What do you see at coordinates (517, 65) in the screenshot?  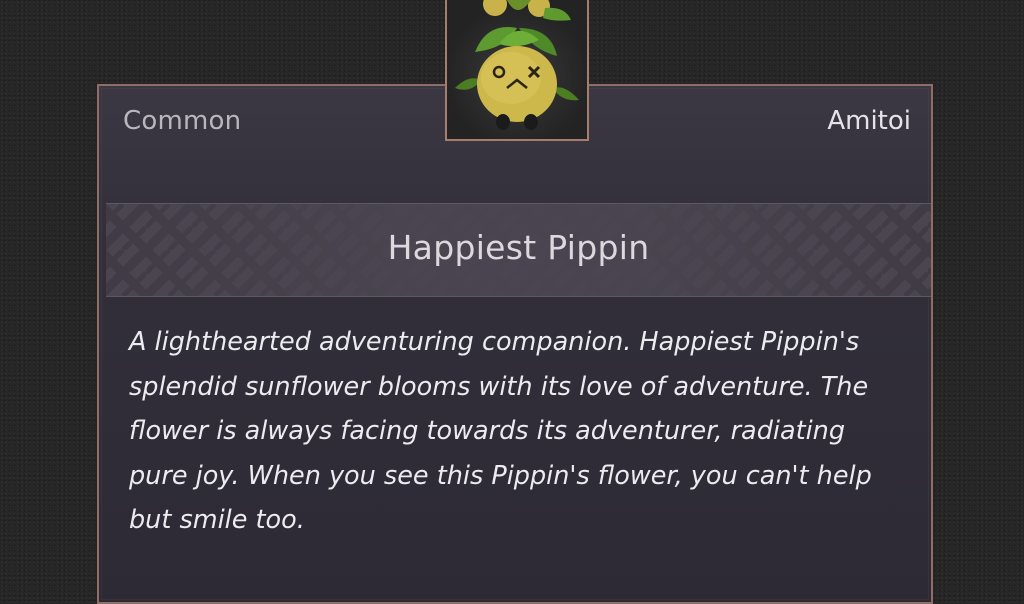 I see `pippin-amitoi-icon` at bounding box center [517, 65].